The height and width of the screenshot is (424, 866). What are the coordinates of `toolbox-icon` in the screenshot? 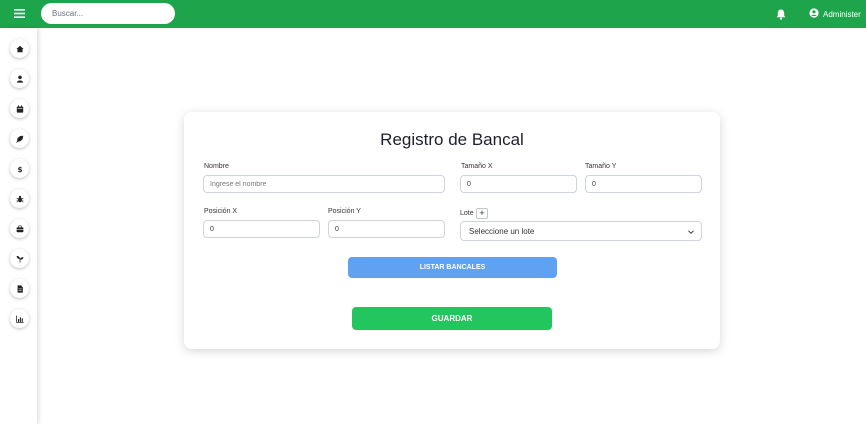 It's located at (20, 229).